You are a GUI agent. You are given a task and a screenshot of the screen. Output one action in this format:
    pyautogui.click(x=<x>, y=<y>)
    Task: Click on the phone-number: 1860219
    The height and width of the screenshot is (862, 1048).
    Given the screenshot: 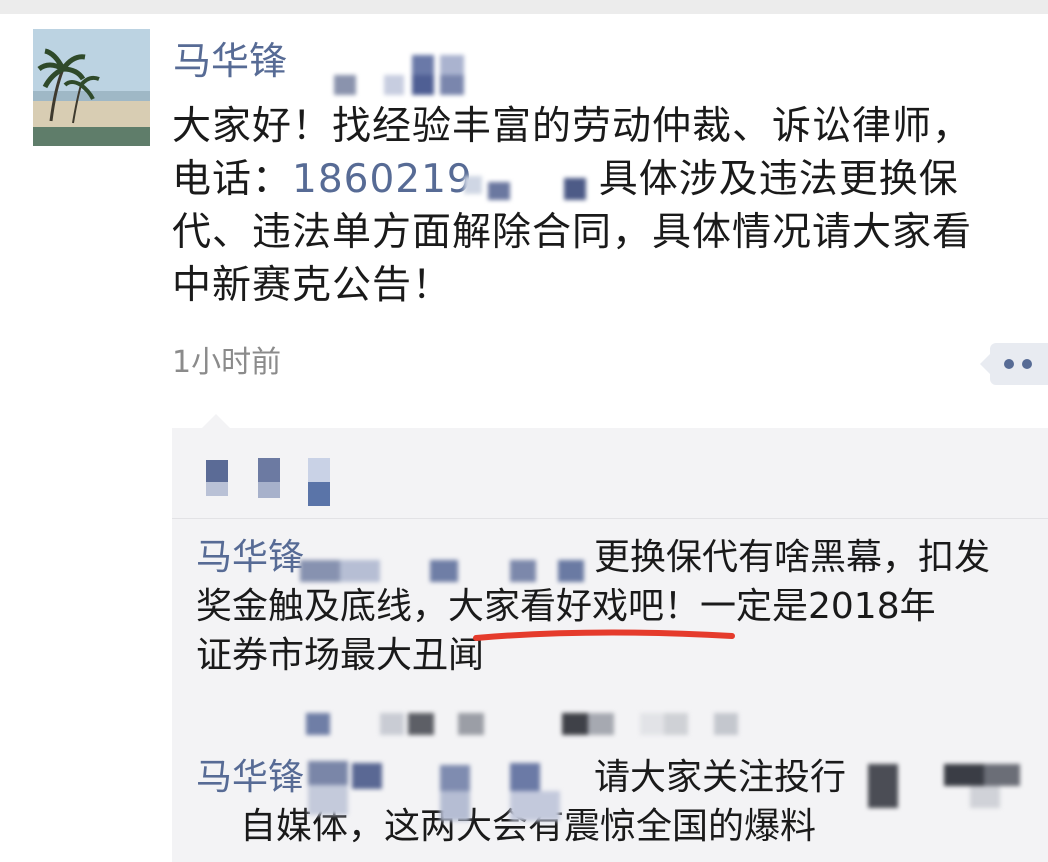 What is the action you would take?
    pyautogui.click(x=382, y=179)
    